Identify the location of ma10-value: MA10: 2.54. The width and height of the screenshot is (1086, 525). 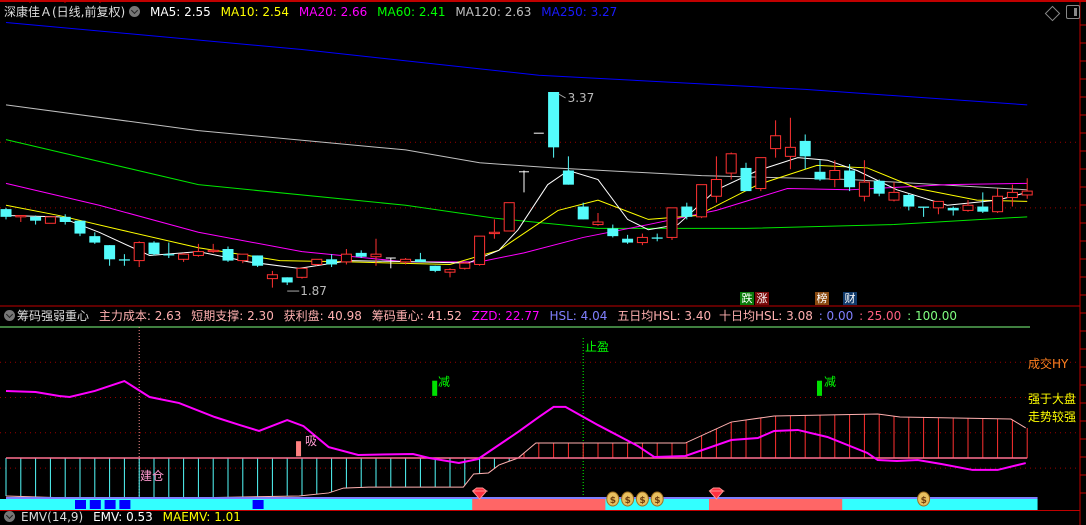
(255, 12).